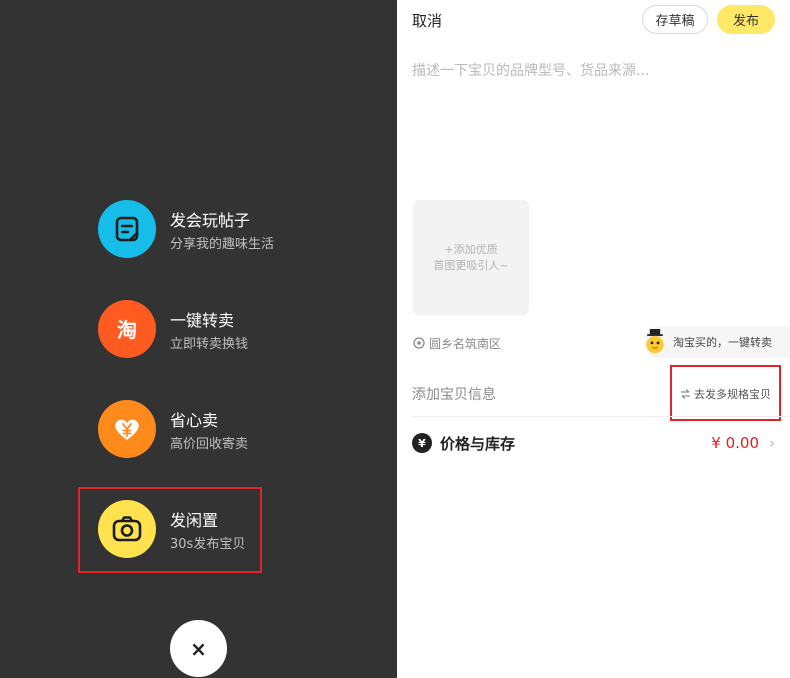 This screenshot has height=678, width=790. Describe the element at coordinates (675, 19) in the screenshot. I see `save-draft-button: 存草稿` at that location.